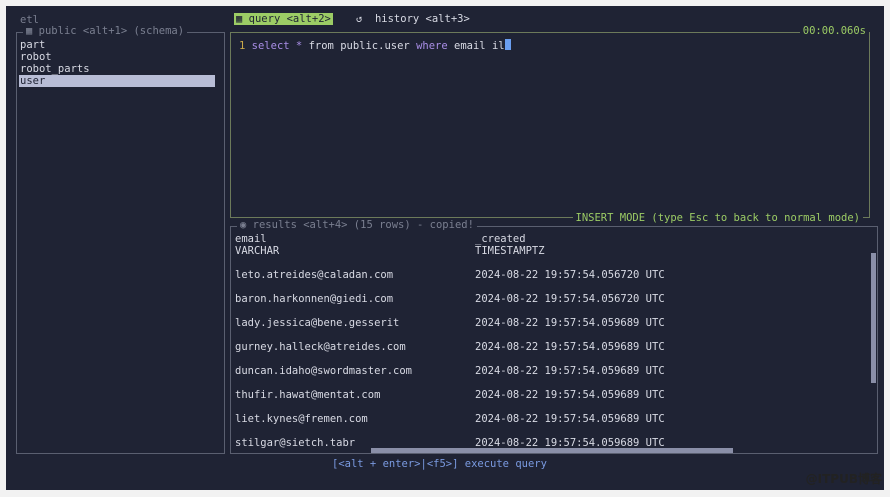 This screenshot has height=497, width=890. Describe the element at coordinates (117, 57) in the screenshot. I see `sidebar-item-robot: robot` at that location.